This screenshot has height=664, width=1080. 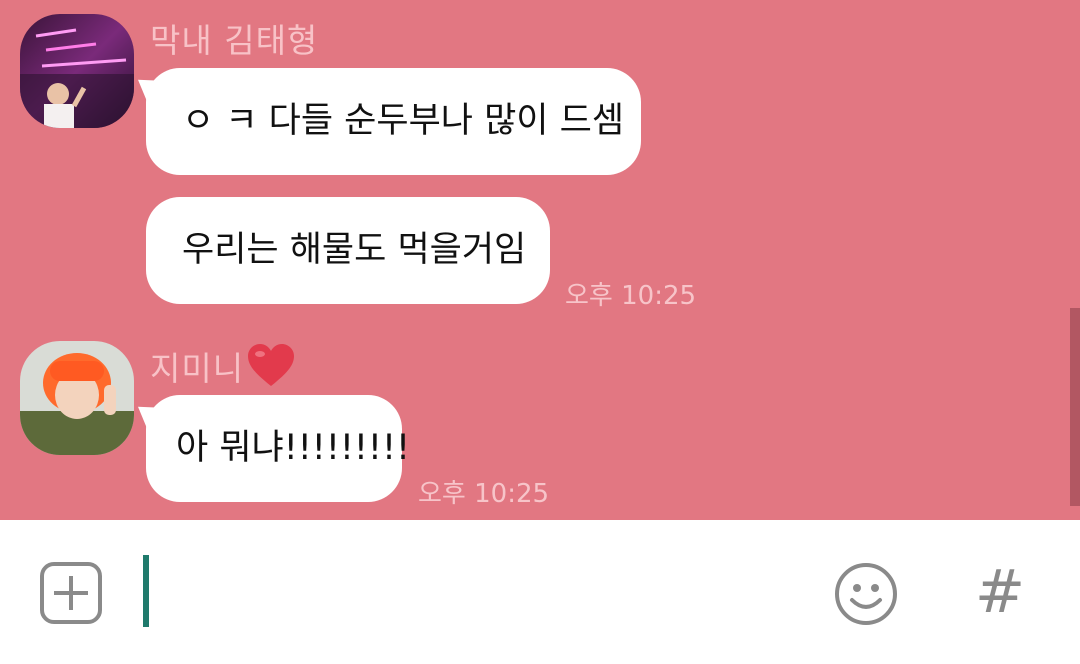 What do you see at coordinates (1000, 592) in the screenshot?
I see `hashtag-button: #` at bounding box center [1000, 592].